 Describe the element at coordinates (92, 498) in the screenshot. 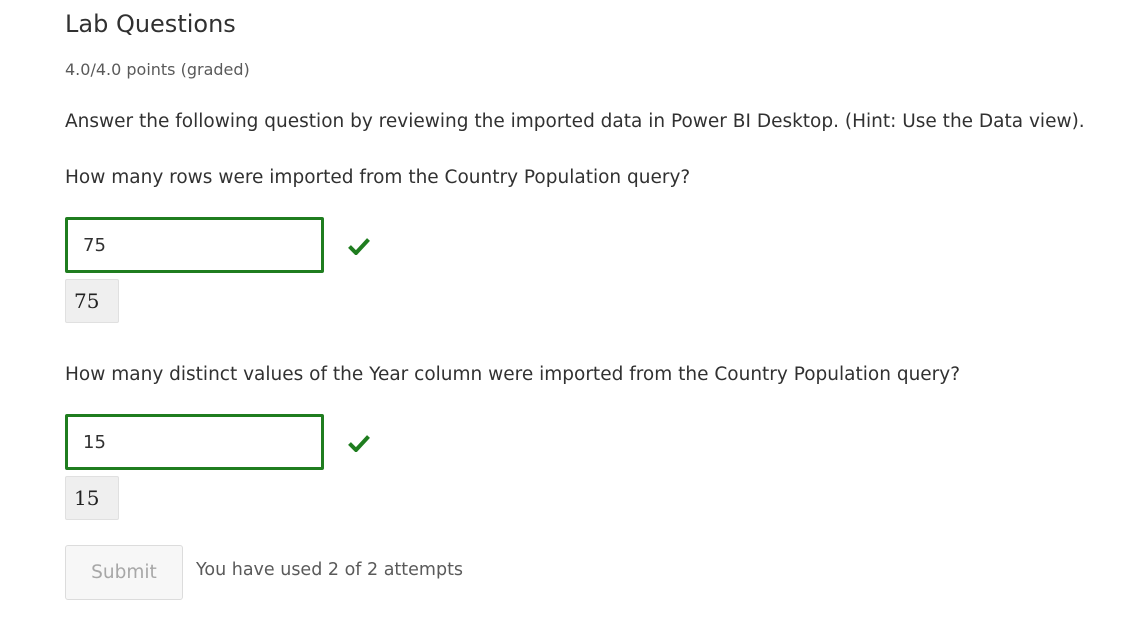

I see `question-2-answer-preview: 15` at that location.